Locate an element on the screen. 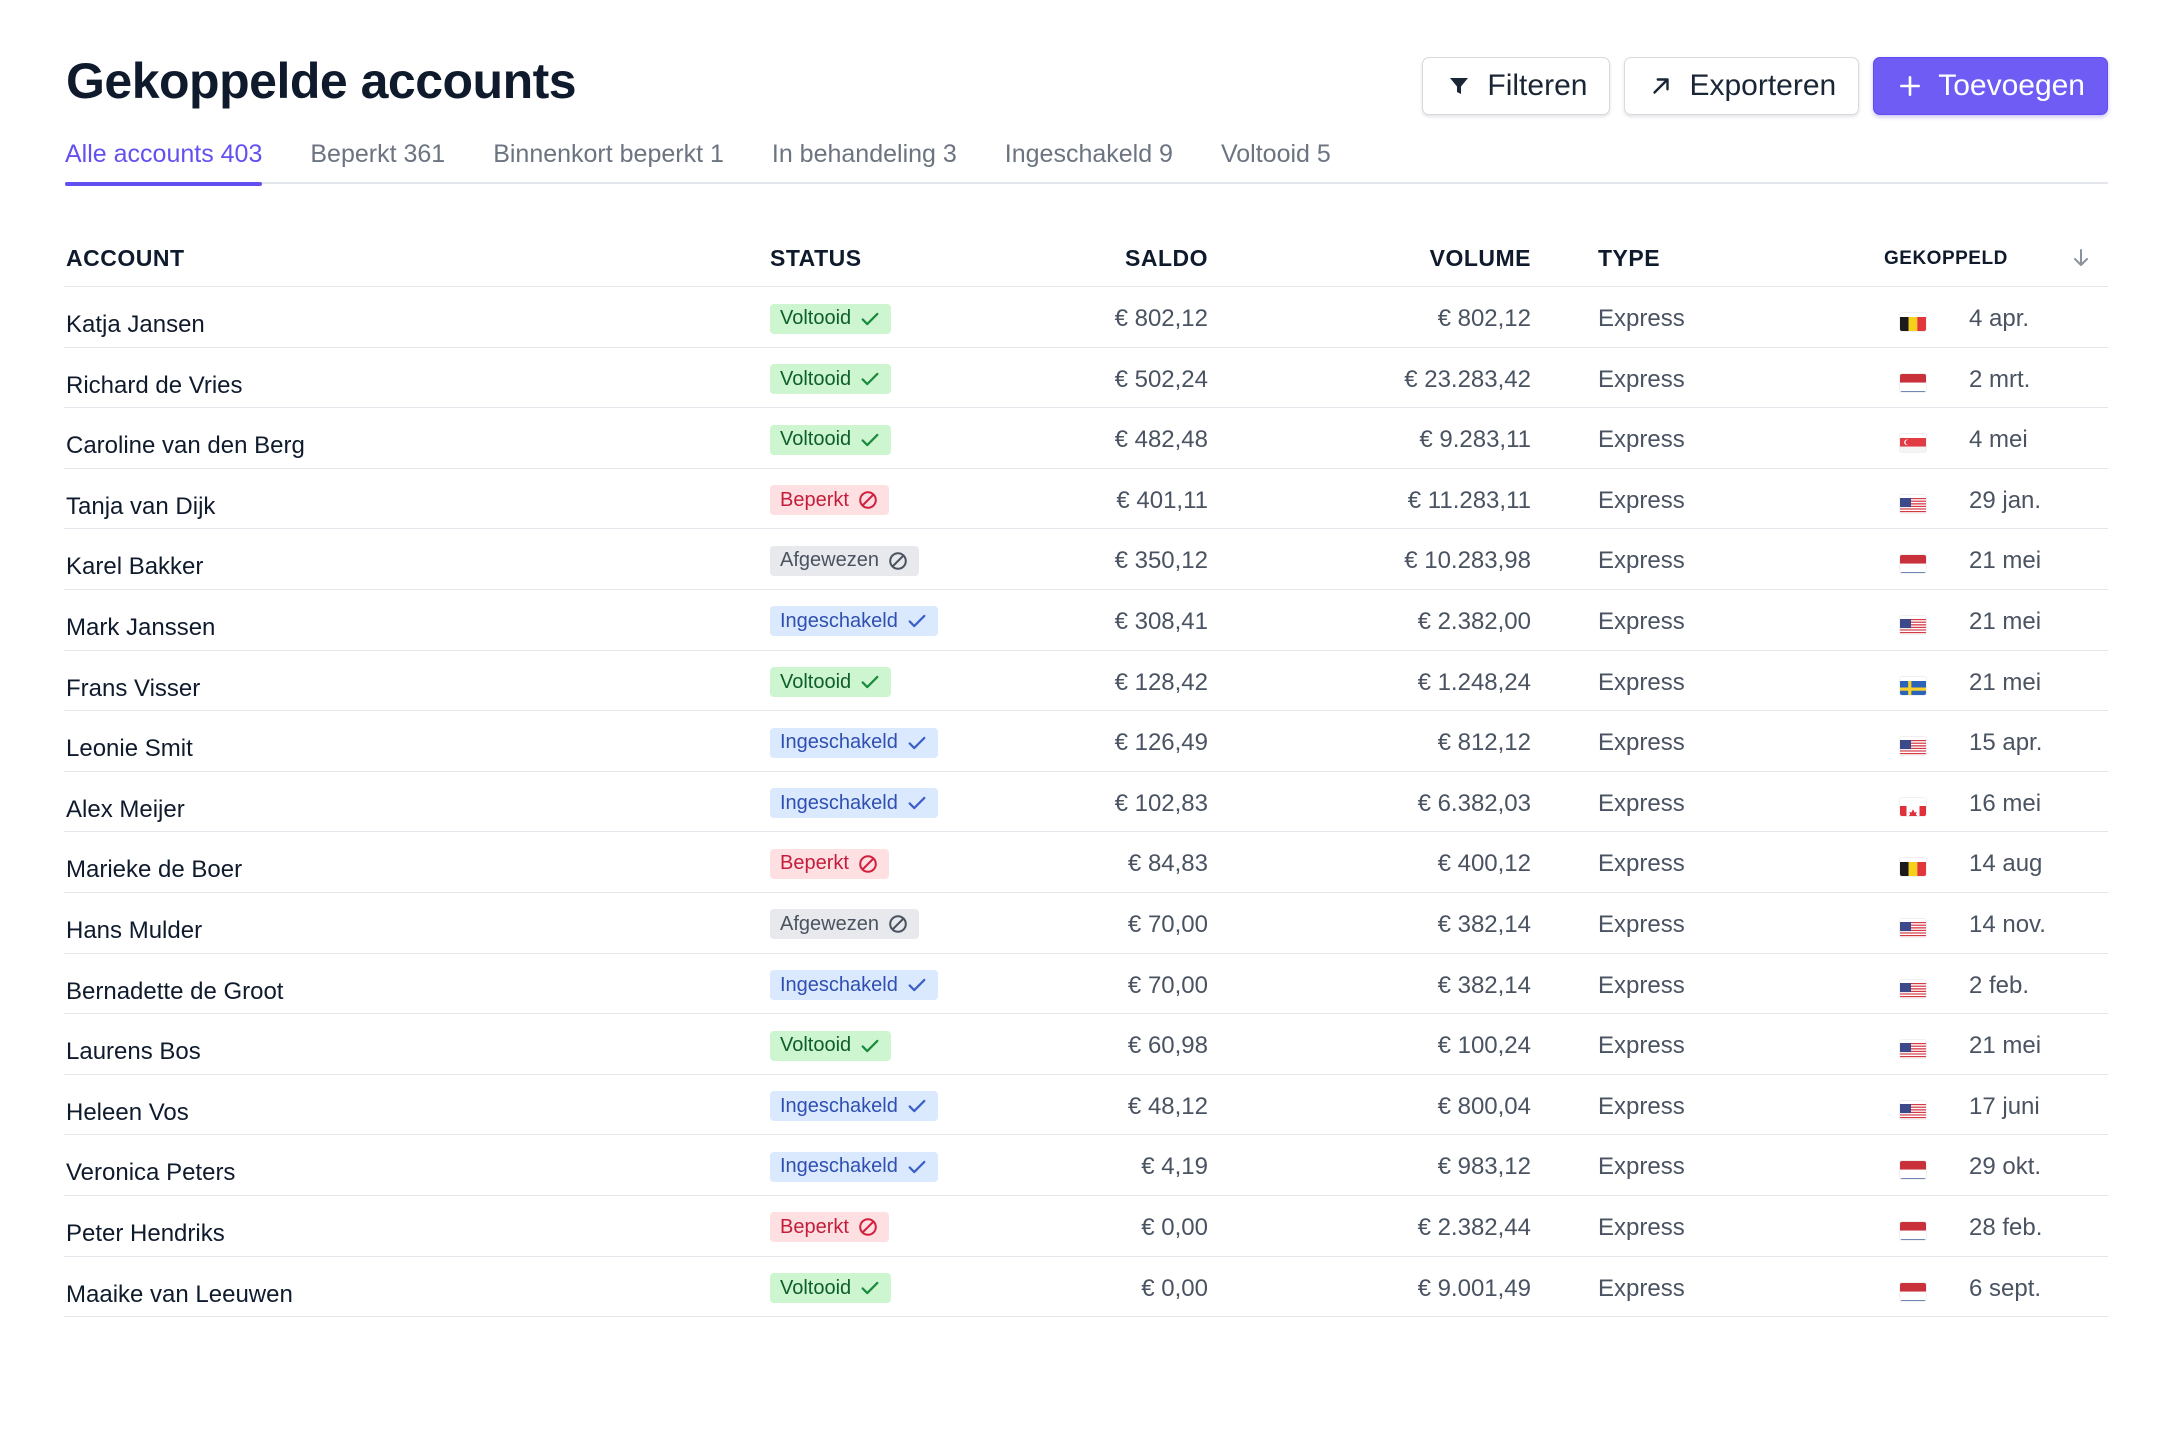 The image size is (2158, 1448). tab-4: Ingeschakeld 9 is located at coordinates (1089, 160).